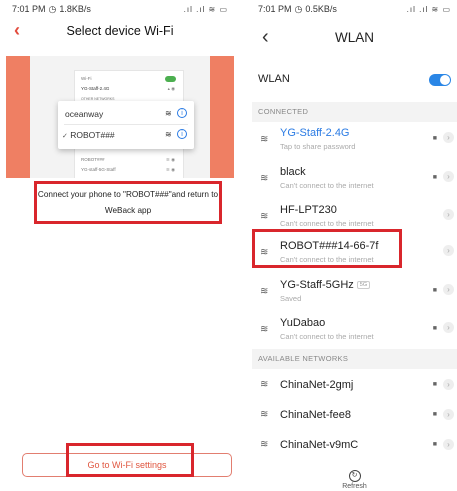  I want to click on network-name: black, so click(293, 172).